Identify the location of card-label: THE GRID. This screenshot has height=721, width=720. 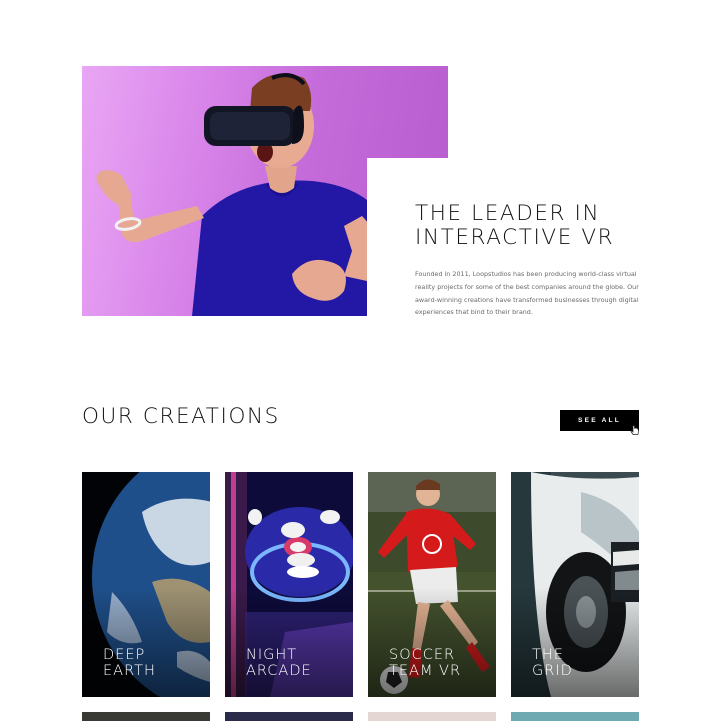
(552, 663).